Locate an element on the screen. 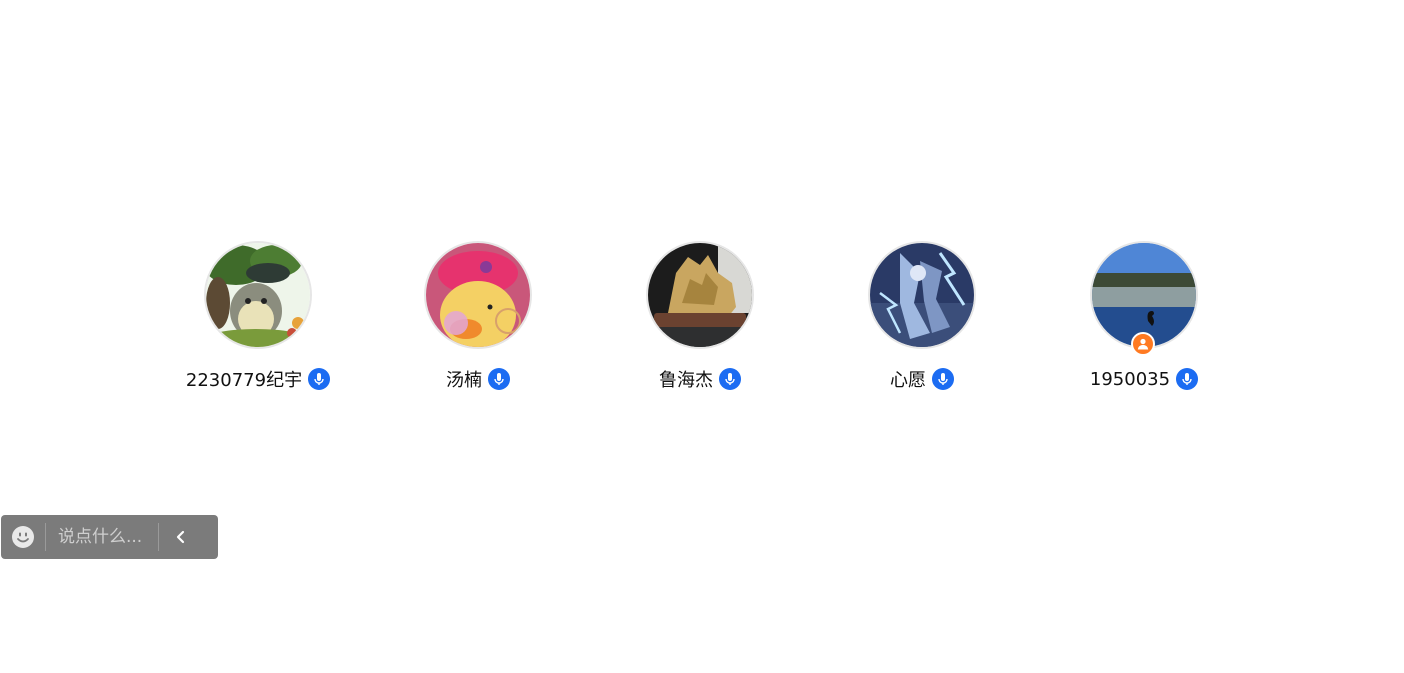 This screenshot has height=673, width=1404. totoro-photo-avatar is located at coordinates (258, 295).